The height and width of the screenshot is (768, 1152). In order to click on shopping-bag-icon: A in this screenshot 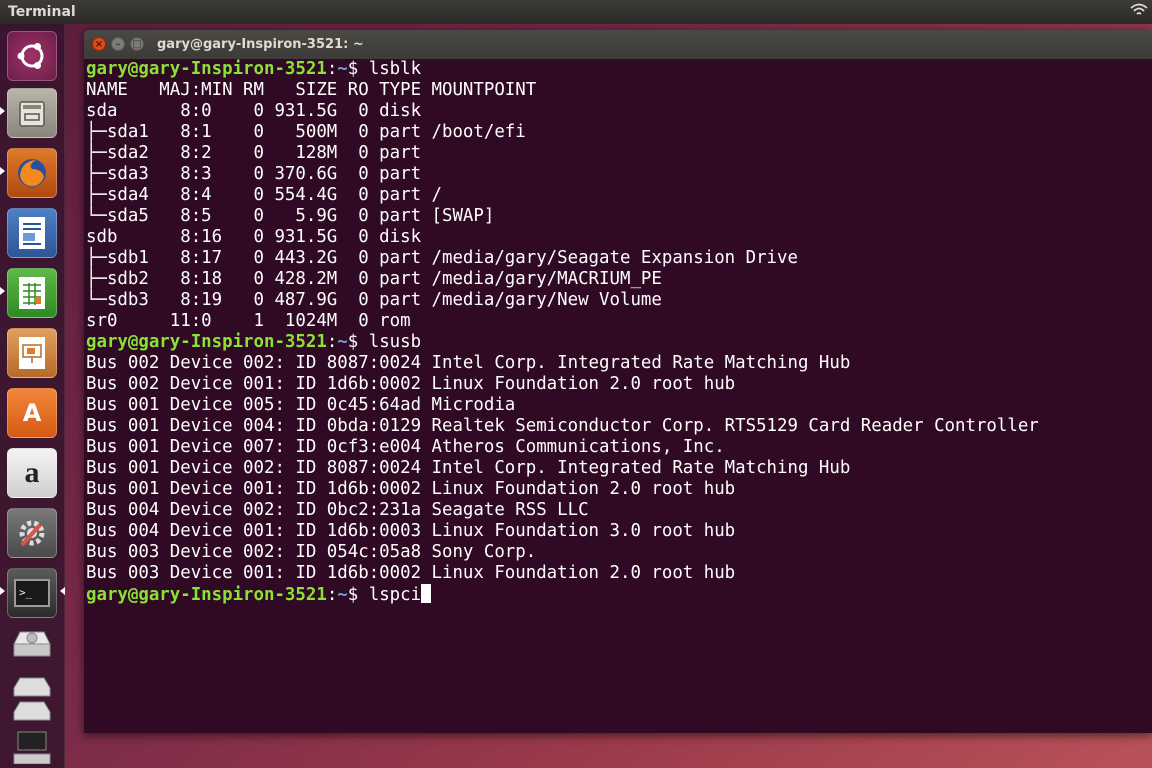, I will do `click(32, 413)`.